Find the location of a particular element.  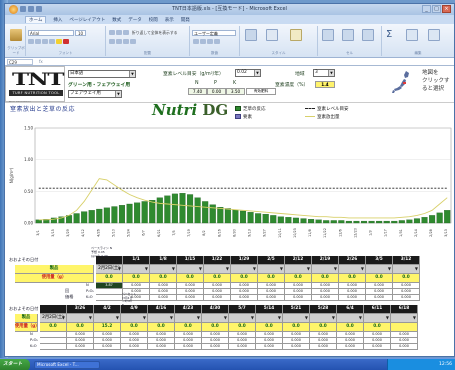

paste-icon is located at coordinates (16, 35).